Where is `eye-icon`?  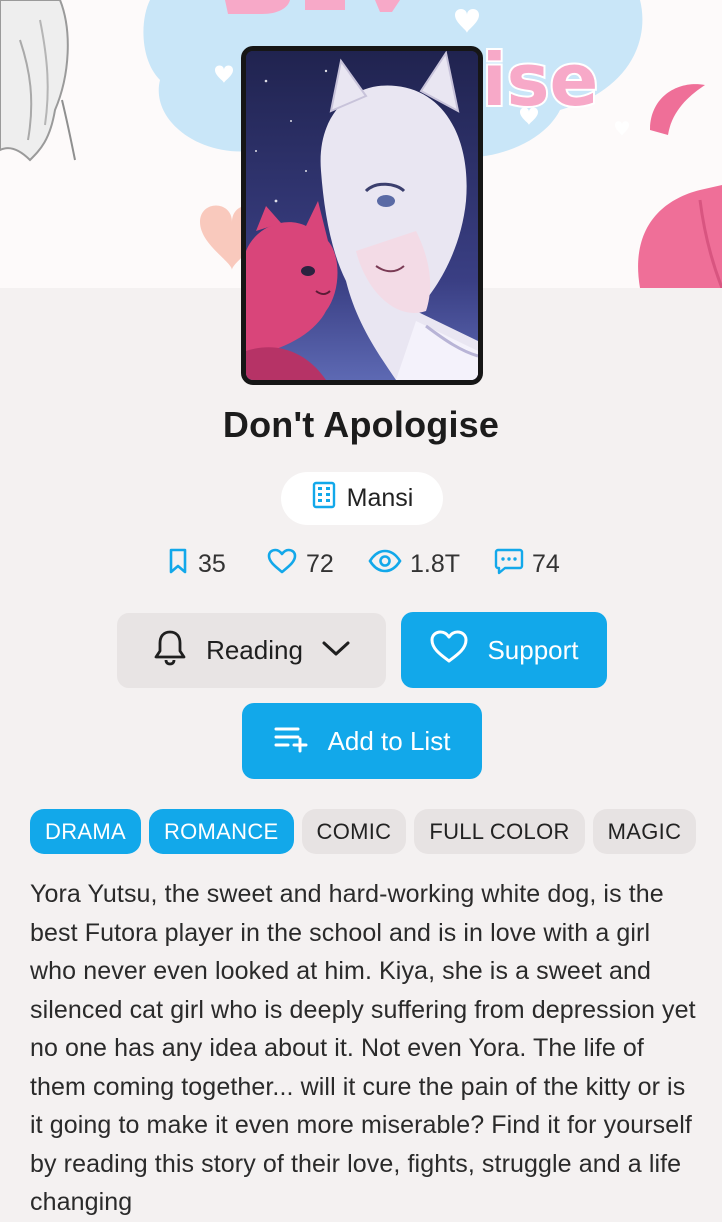 eye-icon is located at coordinates (385, 564).